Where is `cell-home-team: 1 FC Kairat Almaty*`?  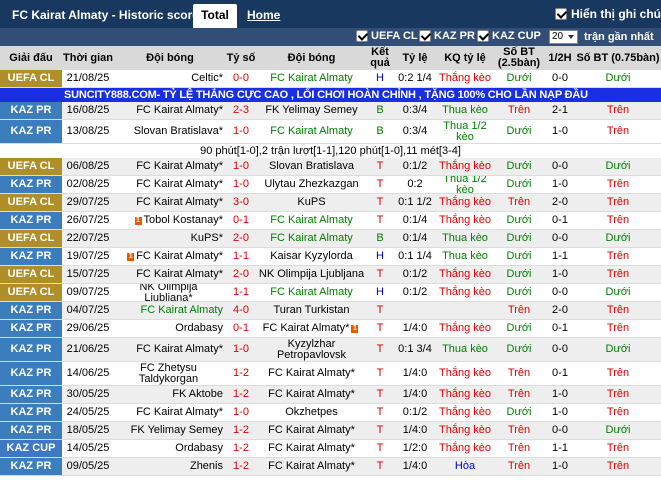
cell-home-team: 1 FC Kairat Almaty* is located at coordinates (170, 256).